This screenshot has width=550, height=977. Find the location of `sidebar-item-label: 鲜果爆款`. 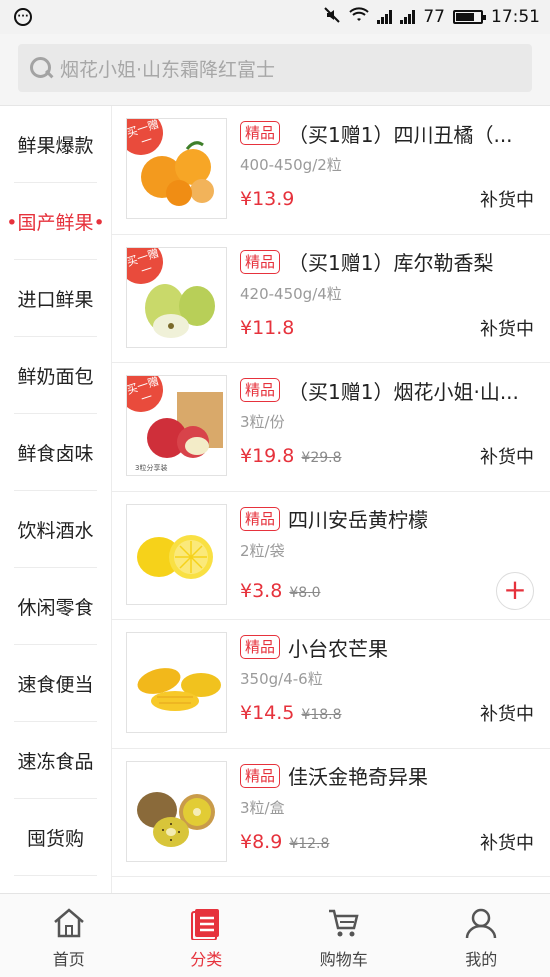

sidebar-item-label: 鲜果爆款 is located at coordinates (55, 146).